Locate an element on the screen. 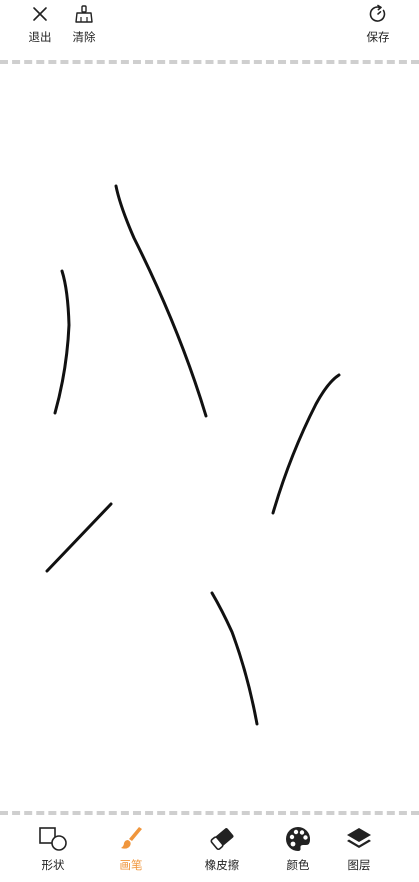  broom-icon is located at coordinates (84, 14).